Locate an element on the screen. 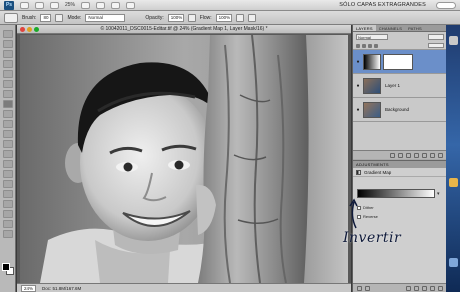  expand-view-icon is located at coordinates (367, 288).